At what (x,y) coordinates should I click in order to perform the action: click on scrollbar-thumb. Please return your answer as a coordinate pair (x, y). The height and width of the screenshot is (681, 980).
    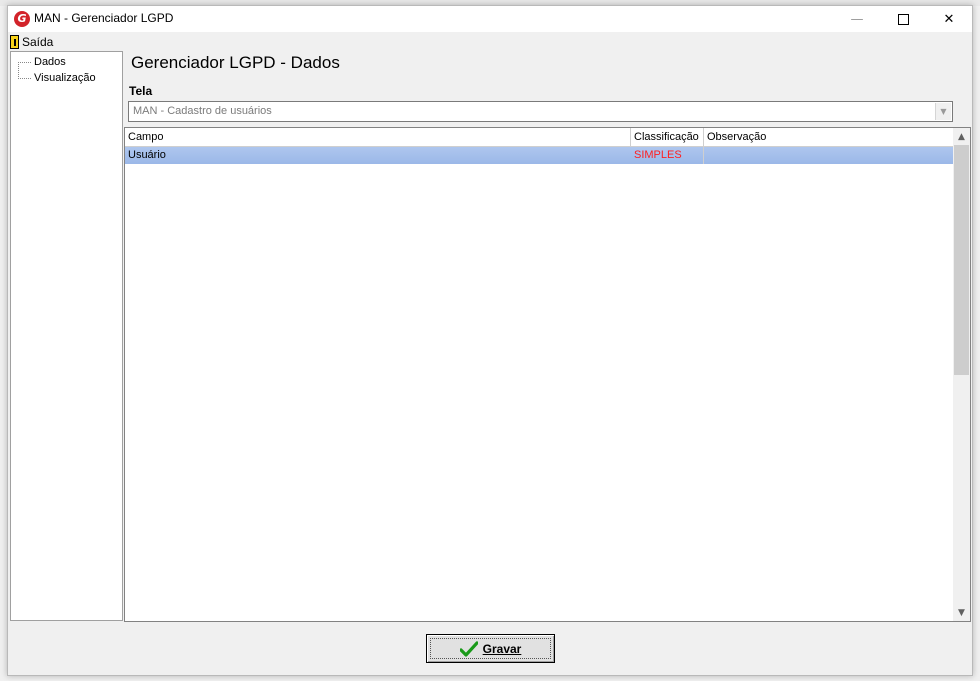
    Looking at the image, I should click on (961, 260).